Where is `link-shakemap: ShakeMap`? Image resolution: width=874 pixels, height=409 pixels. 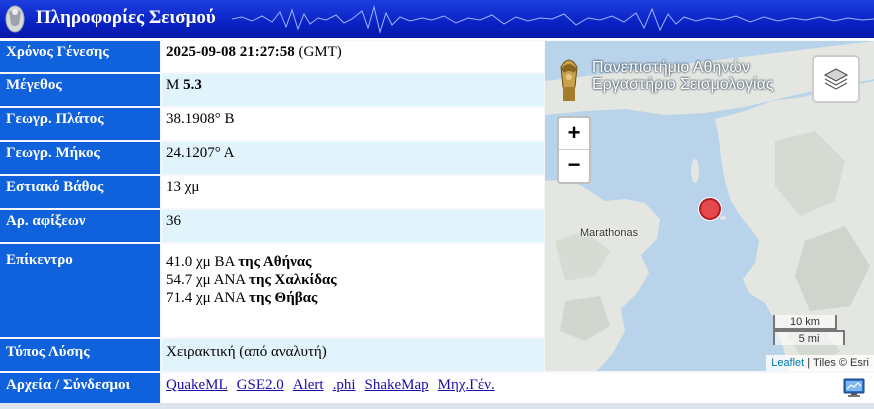 link-shakemap: ShakeMap is located at coordinates (397, 385).